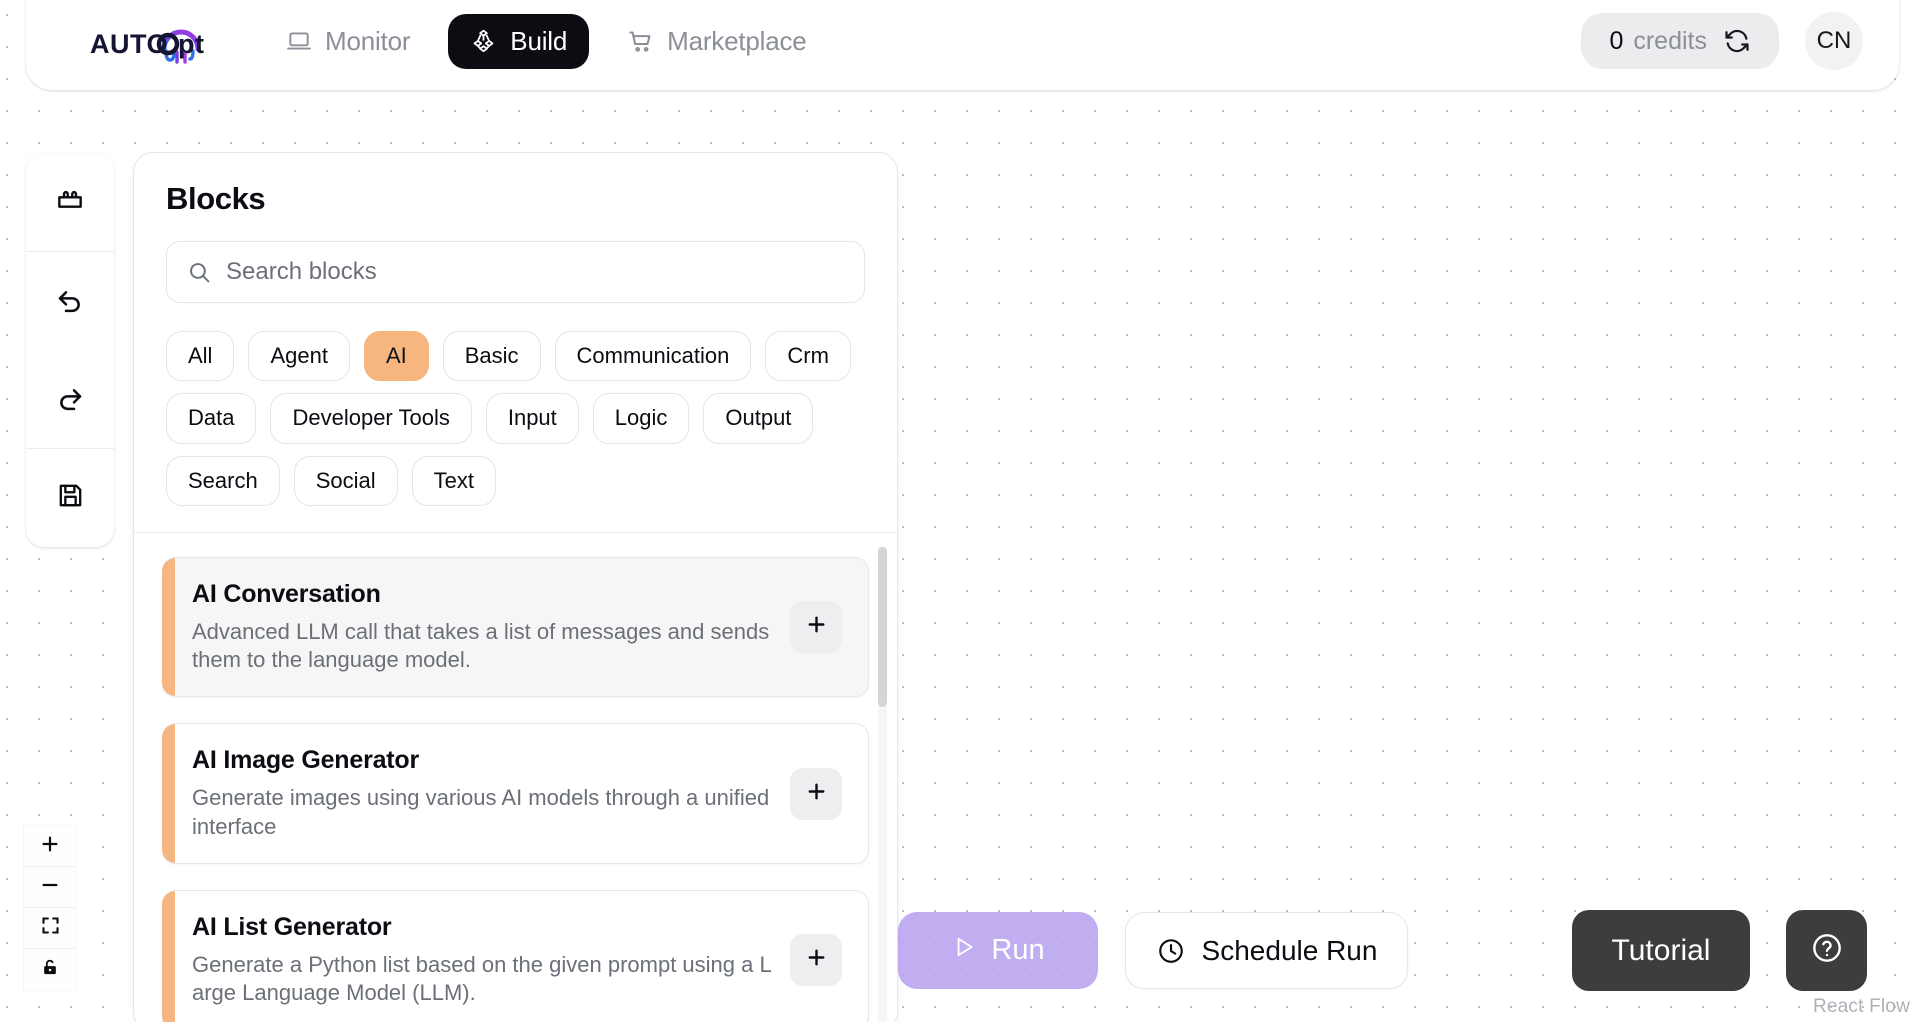  Describe the element at coordinates (1737, 41) in the screenshot. I see `refresh-icon` at that location.